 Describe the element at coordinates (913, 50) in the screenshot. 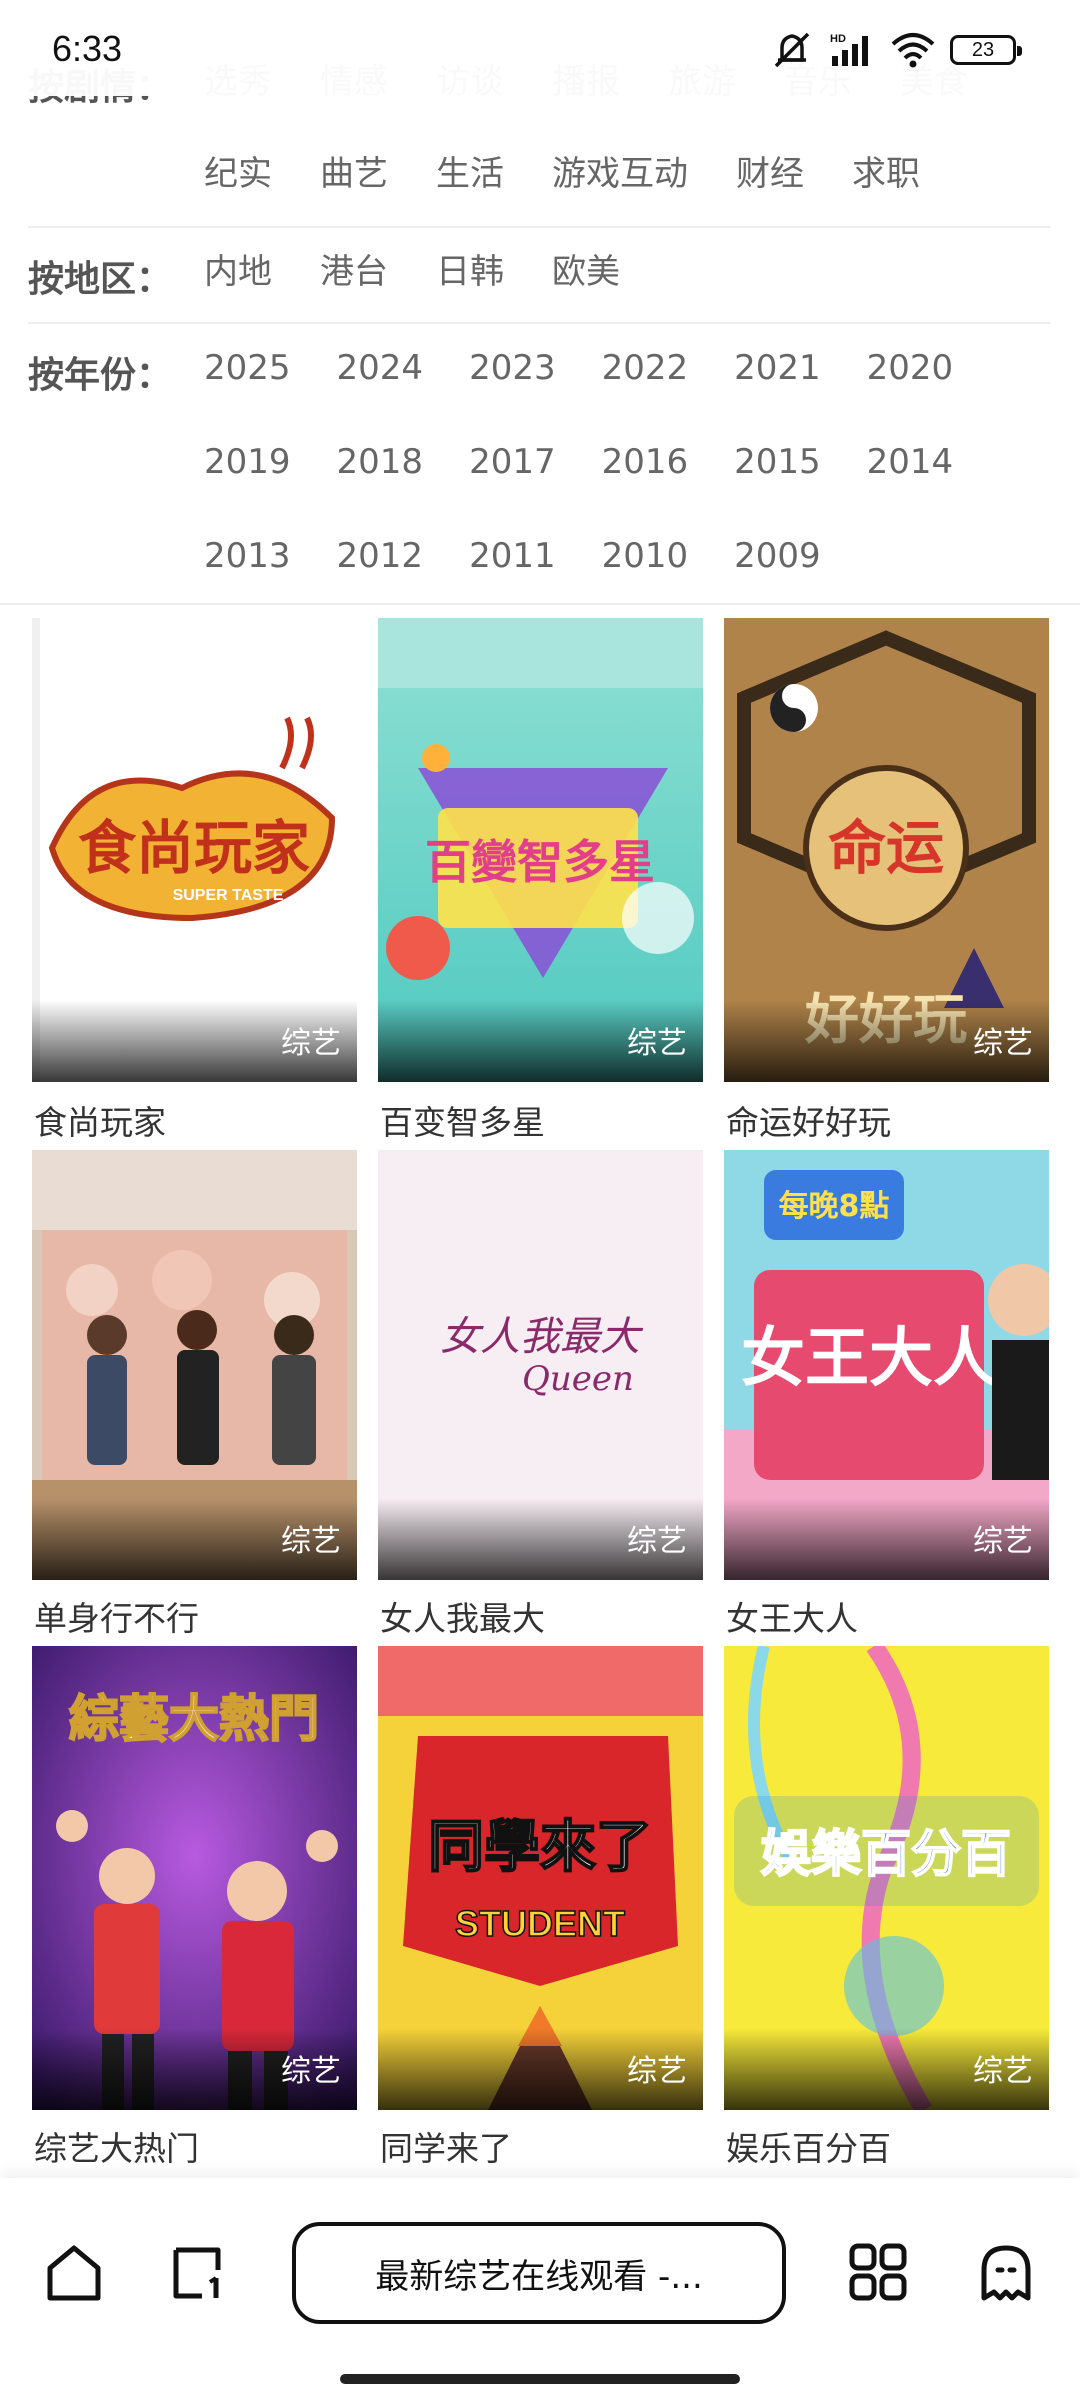

I see `wifi-icon` at that location.